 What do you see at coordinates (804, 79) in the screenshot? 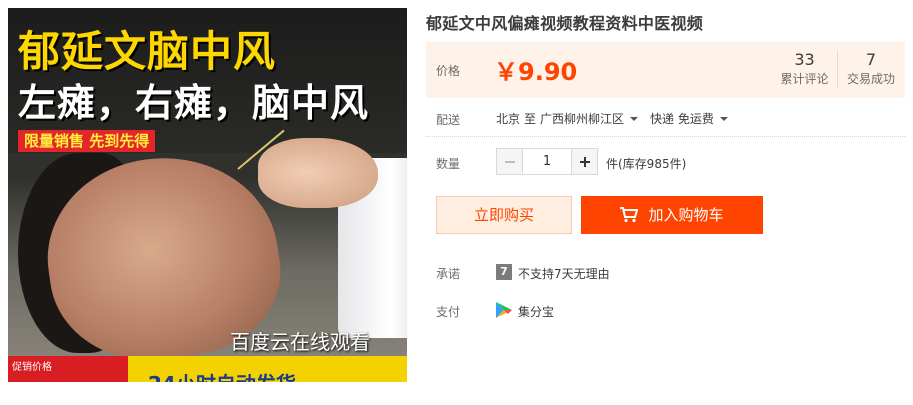
I see `reviews-label: 累计评论` at bounding box center [804, 79].